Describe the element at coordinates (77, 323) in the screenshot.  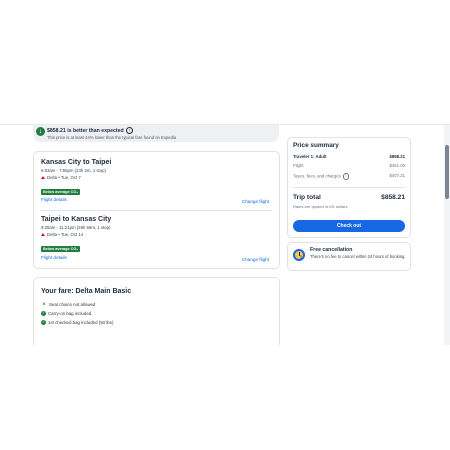
I see `fare-feature: ✓ 1st checked bag included (50 lbs)` at that location.